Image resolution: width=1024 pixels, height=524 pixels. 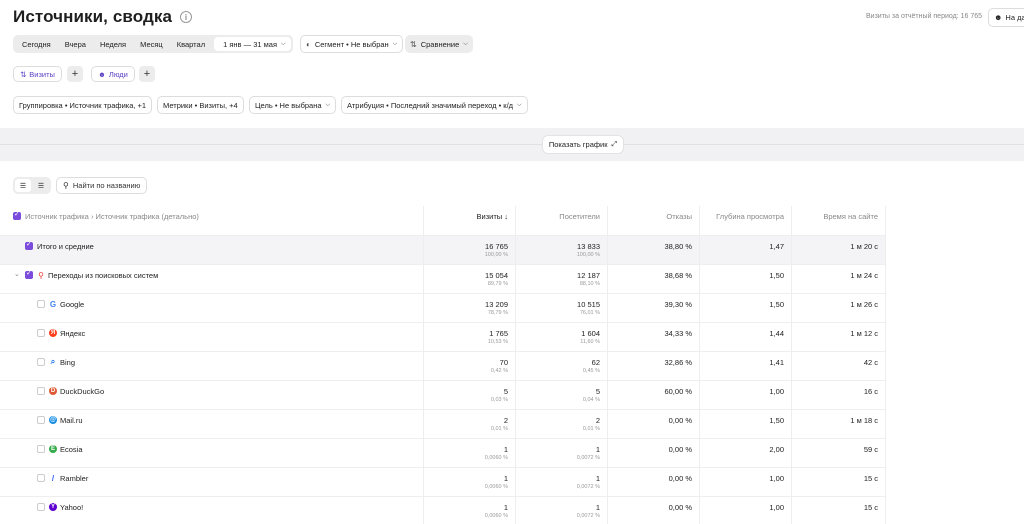 I want to click on header-checkbox, so click(x=17, y=215).